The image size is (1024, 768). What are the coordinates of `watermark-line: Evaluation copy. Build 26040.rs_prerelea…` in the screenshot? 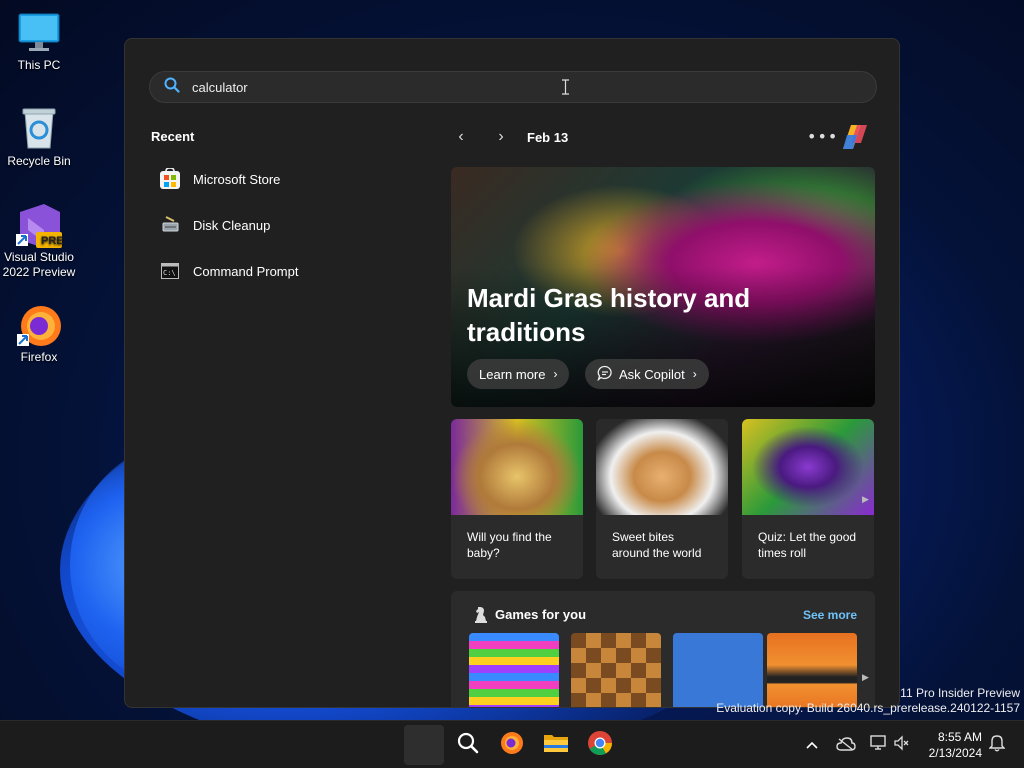 It's located at (868, 708).